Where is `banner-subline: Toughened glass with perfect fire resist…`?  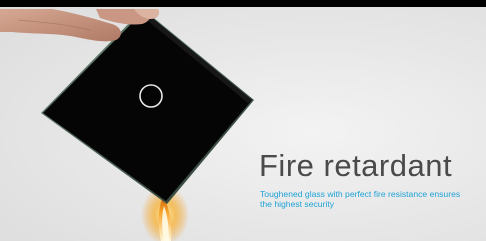
banner-subline: Toughened glass with perfect fire resist… is located at coordinates (360, 199).